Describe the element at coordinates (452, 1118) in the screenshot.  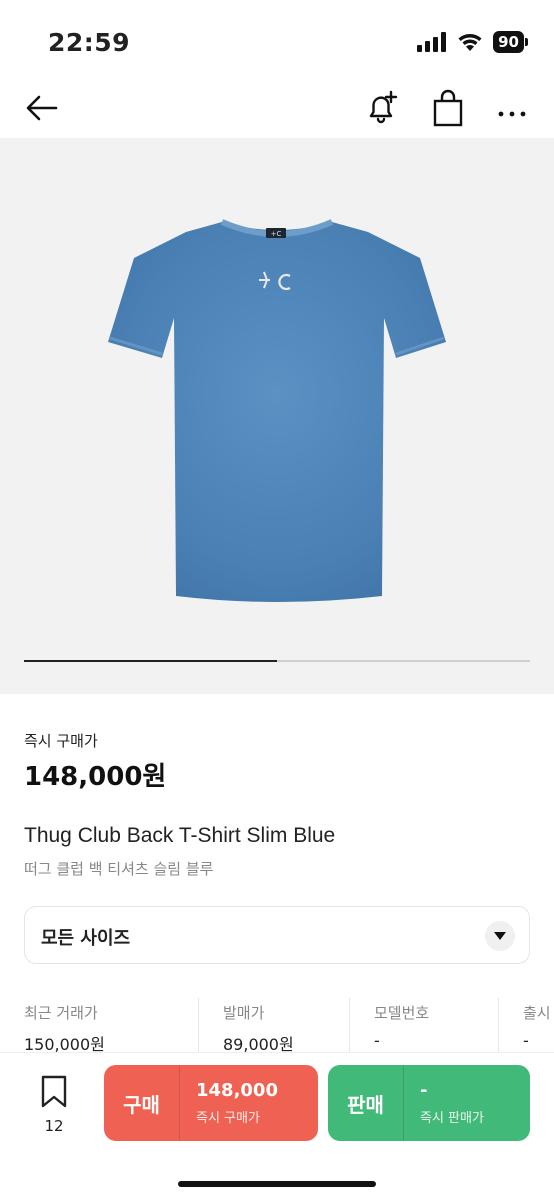
I see `sell-sub-label: 즉시 판매가` at that location.